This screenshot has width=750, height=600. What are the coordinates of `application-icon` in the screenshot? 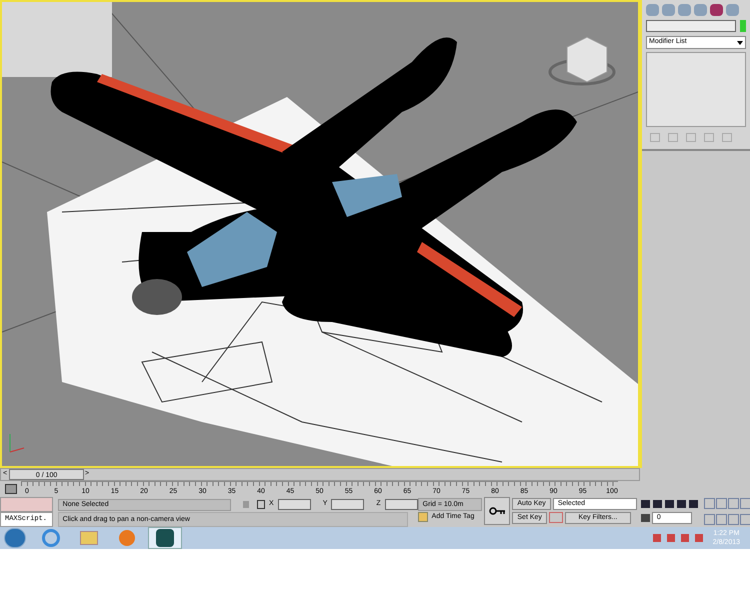 It's located at (165, 538).